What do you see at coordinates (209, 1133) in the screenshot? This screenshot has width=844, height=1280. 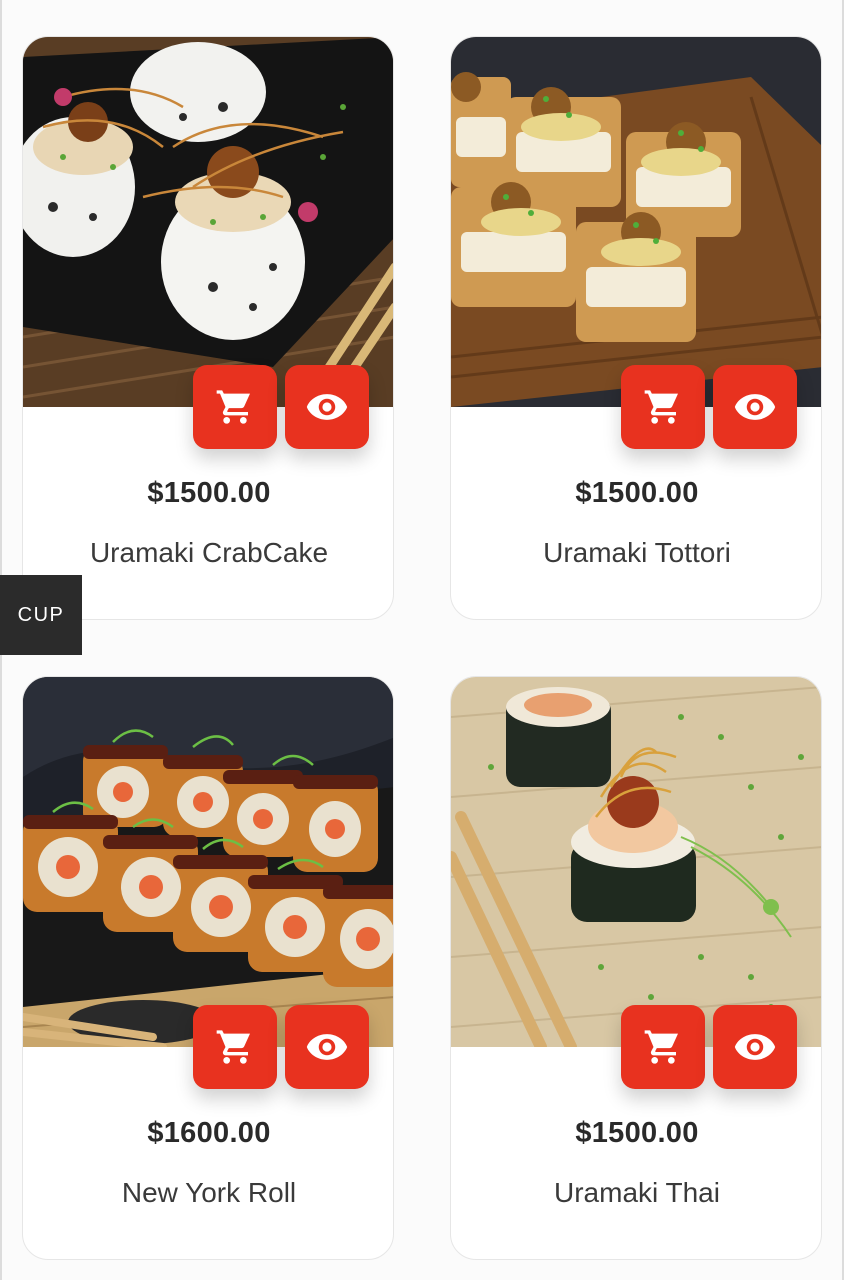 I see `product-price: $1600.00` at bounding box center [209, 1133].